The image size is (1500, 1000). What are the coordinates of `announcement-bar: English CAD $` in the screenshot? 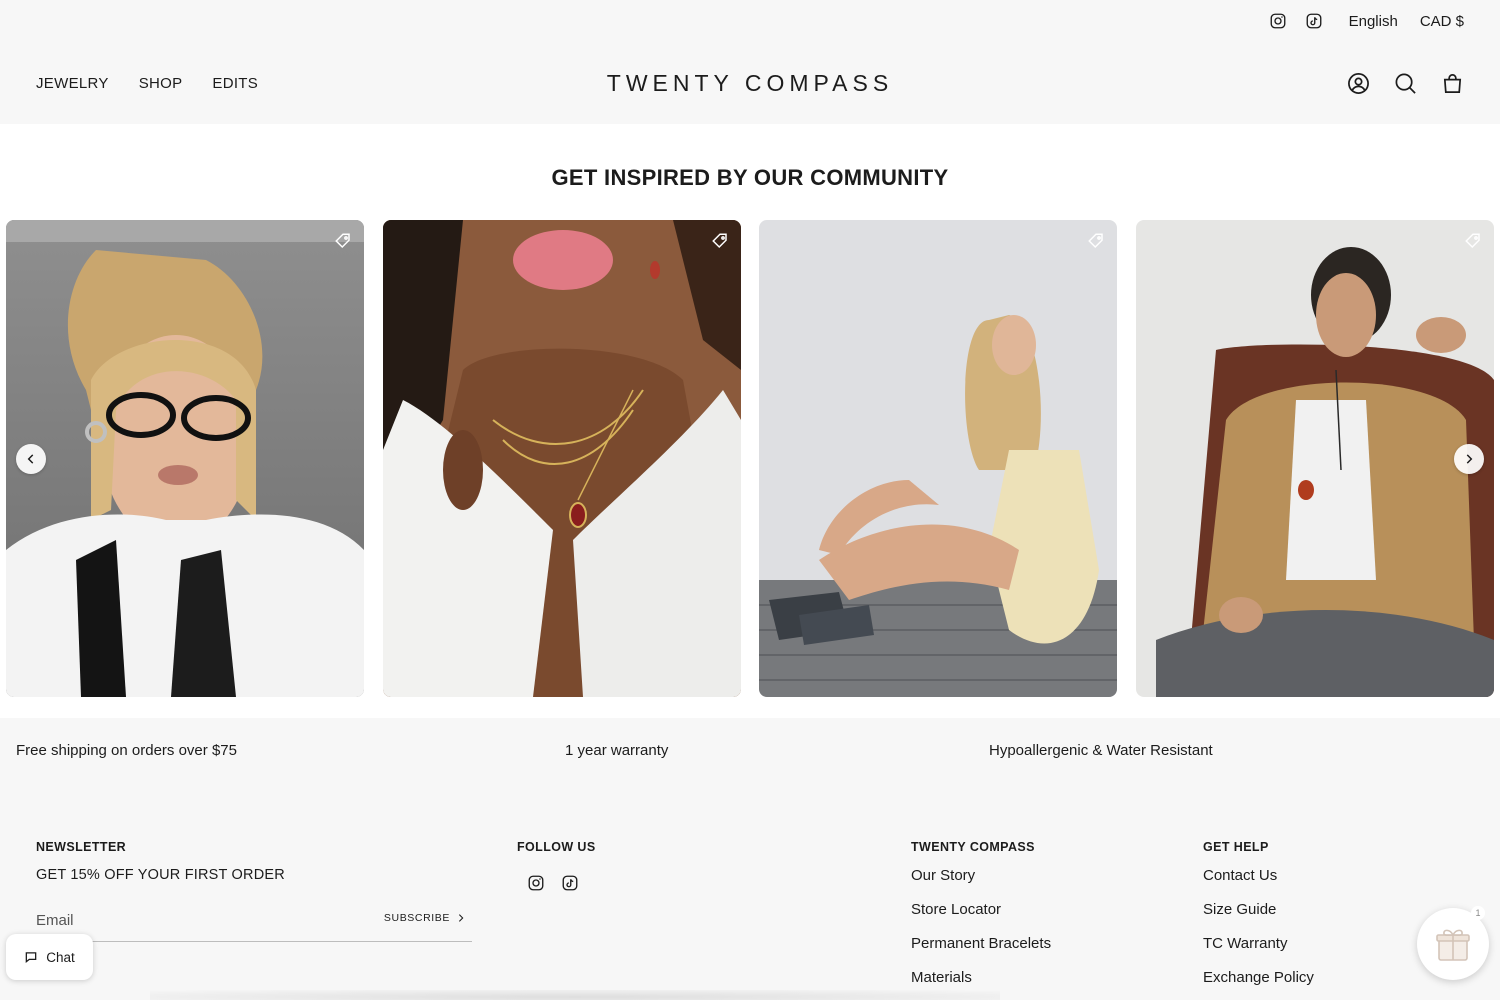 It's located at (750, 23).